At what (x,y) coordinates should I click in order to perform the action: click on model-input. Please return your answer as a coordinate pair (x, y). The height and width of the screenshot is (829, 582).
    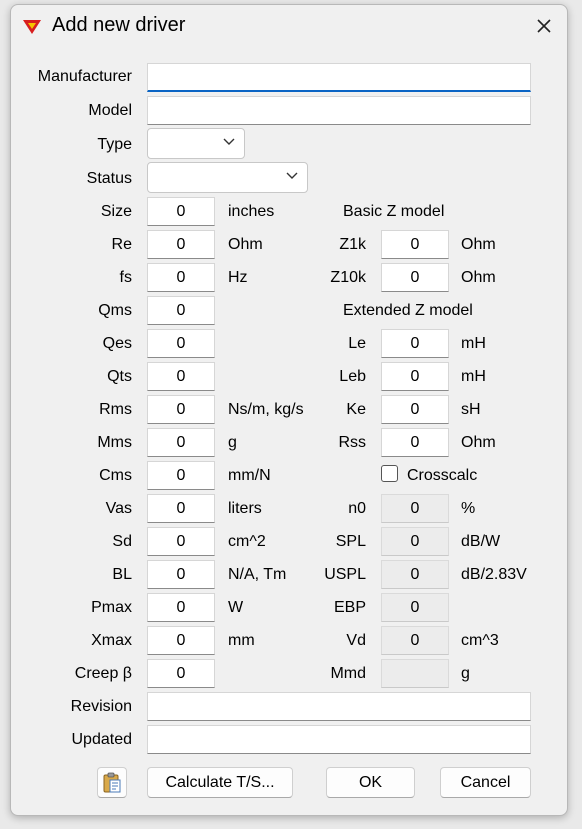
    Looking at the image, I should click on (339, 110).